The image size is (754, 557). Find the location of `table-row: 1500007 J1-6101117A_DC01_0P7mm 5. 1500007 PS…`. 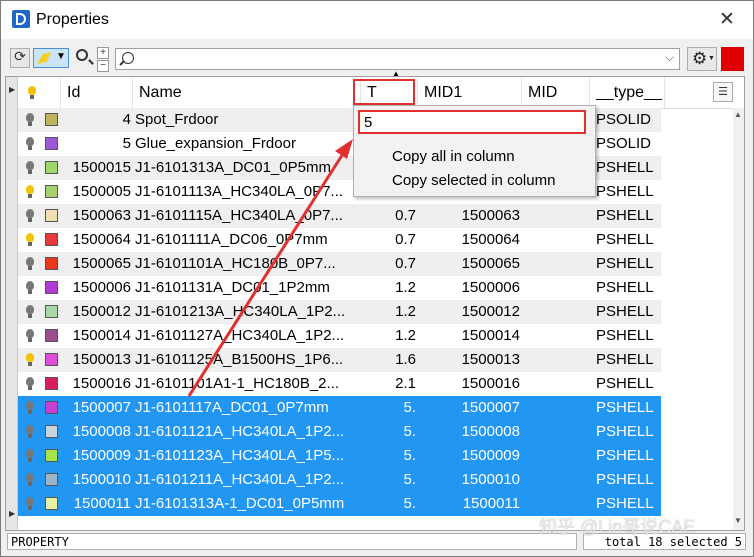

table-row: 1500007 J1-6101117A_DC01_0P7mm 5. 1500007 PS… is located at coordinates (339, 408).